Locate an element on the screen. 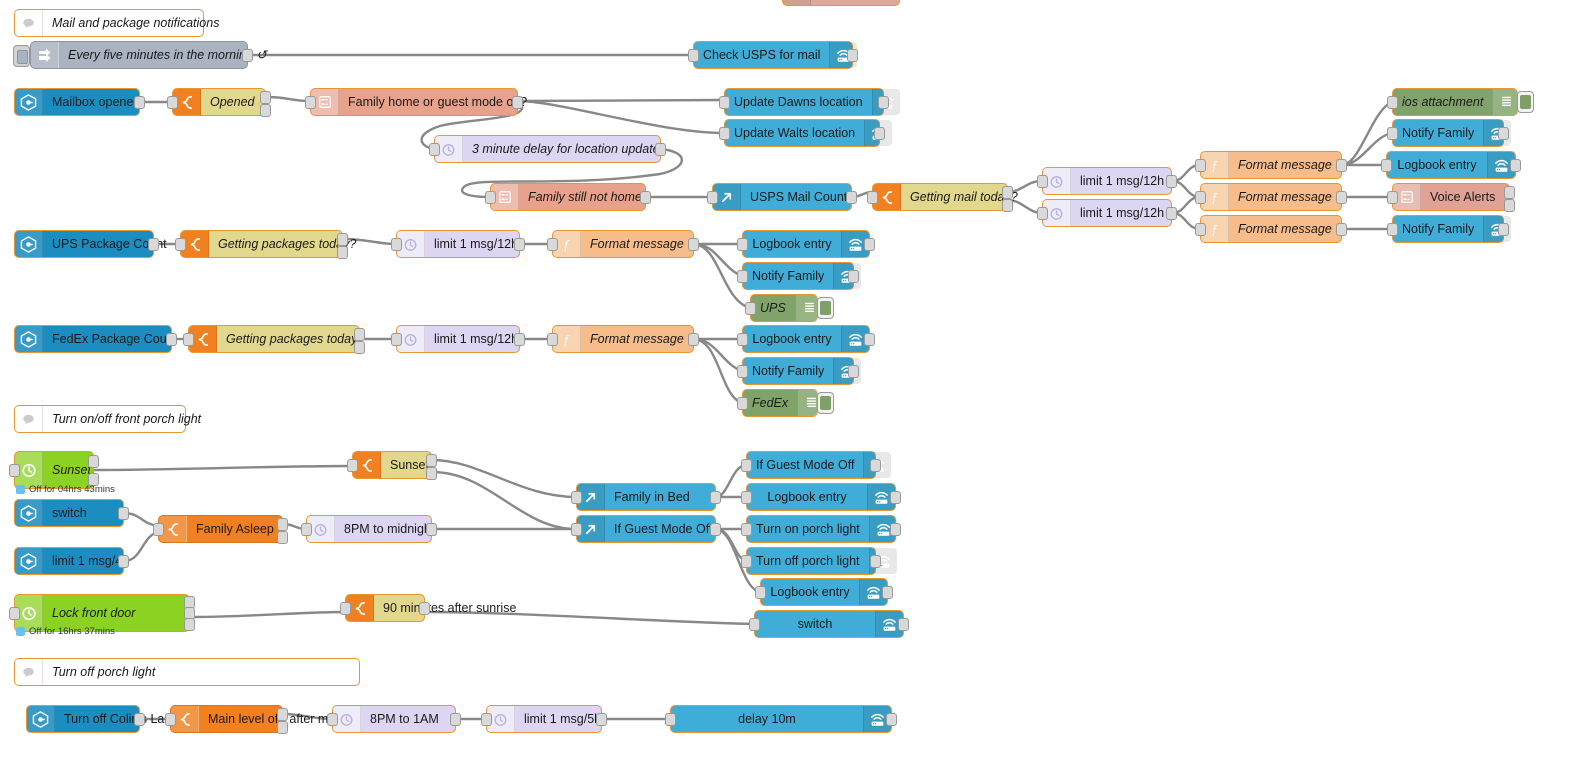 The height and width of the screenshot is (770, 1584). api-call-node-lock-front-door: Logbook entry is located at coordinates (824, 592).